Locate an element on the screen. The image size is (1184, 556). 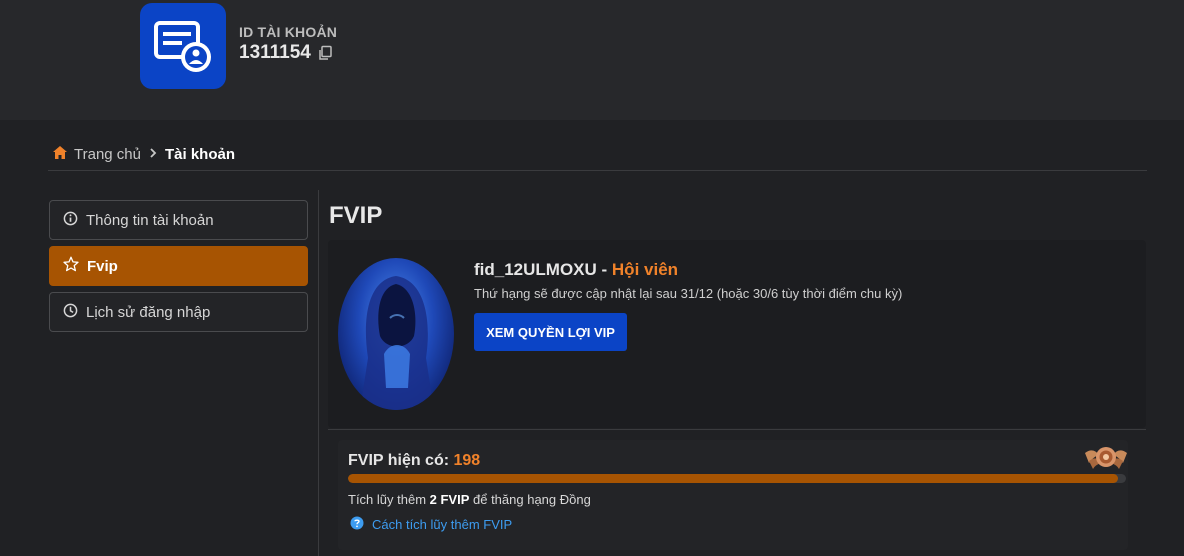
fvip-progress-bar is located at coordinates (737, 478).